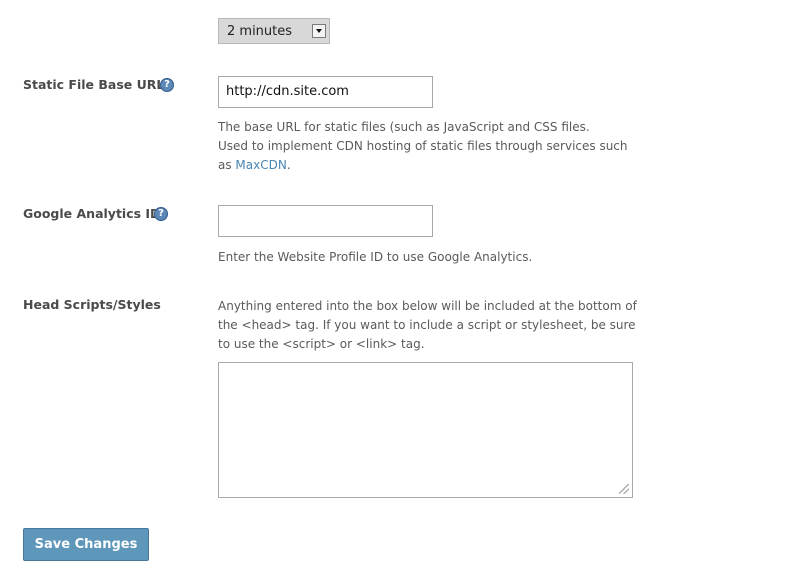  Describe the element at coordinates (260, 165) in the screenshot. I see `maxcdn-link: MaxCDN` at that location.